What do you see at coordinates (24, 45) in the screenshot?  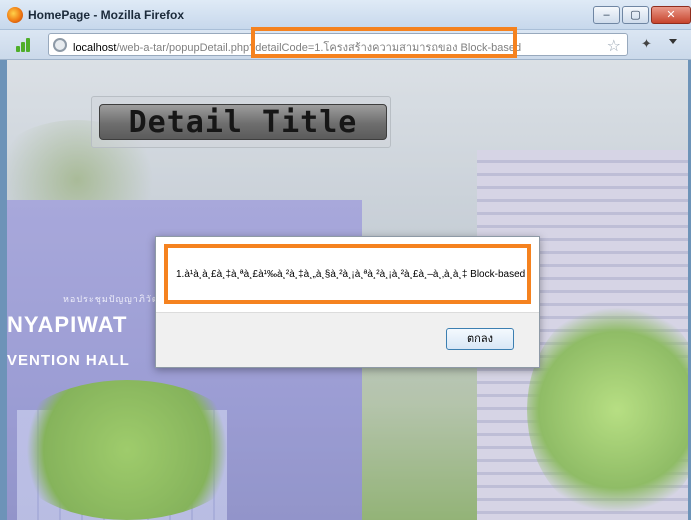 I see `signal-bars-icon` at bounding box center [24, 45].